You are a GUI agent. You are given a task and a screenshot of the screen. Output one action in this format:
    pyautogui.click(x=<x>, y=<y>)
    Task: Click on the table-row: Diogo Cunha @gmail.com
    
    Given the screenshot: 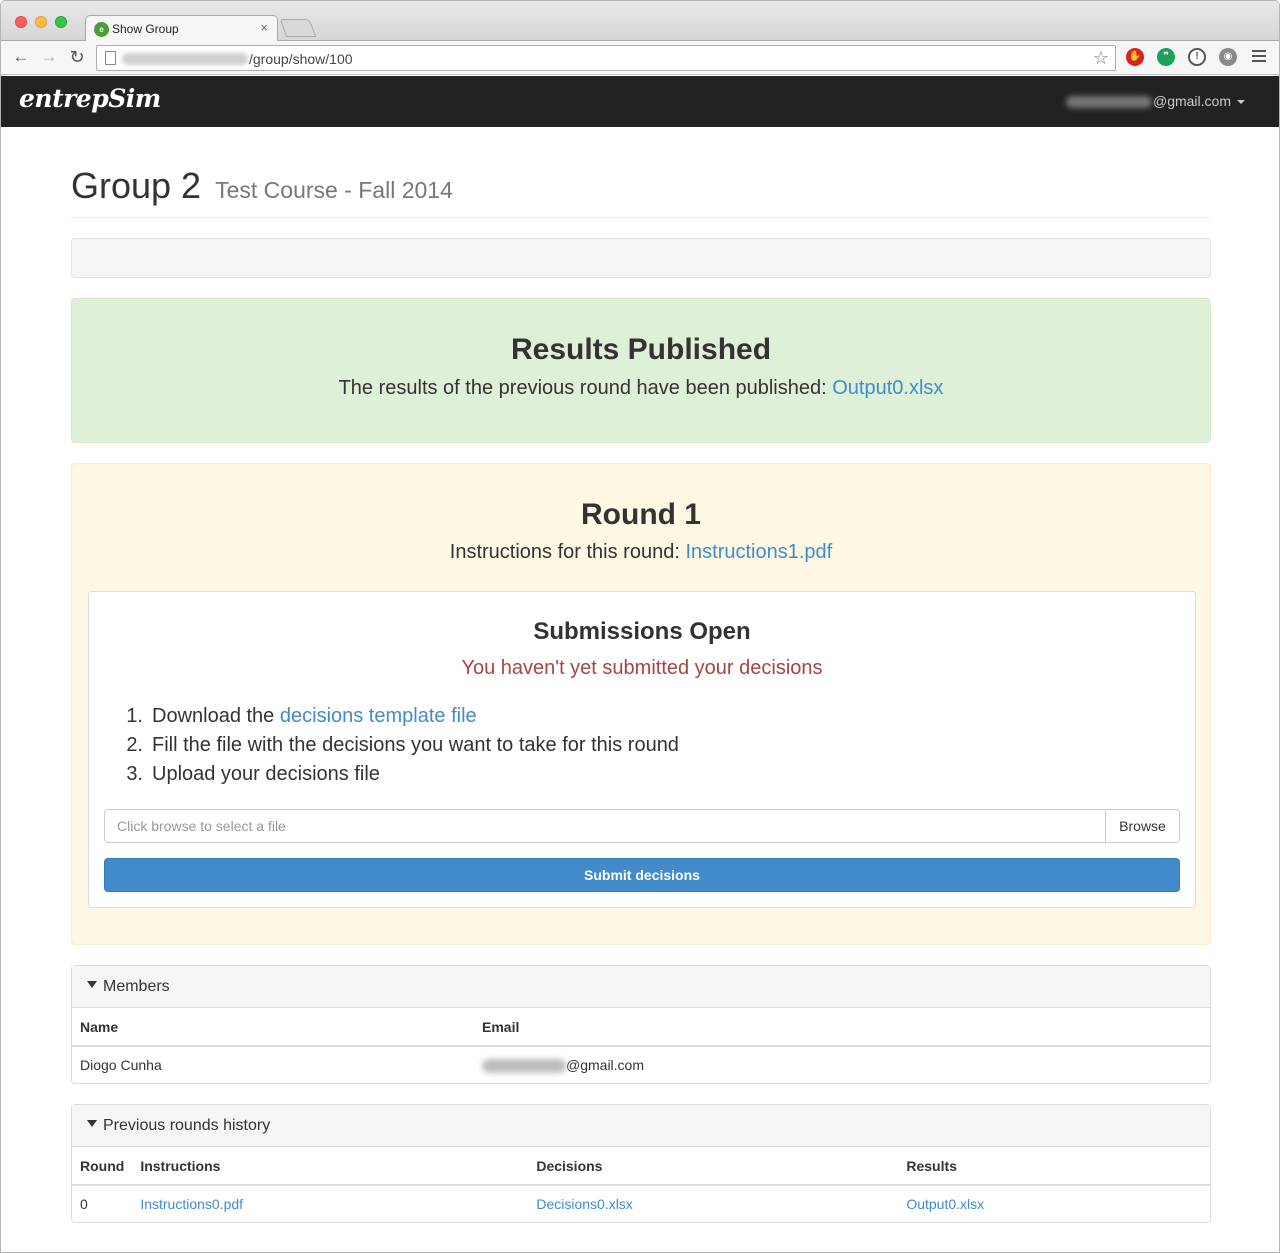 What is the action you would take?
    pyautogui.click(x=641, y=1064)
    